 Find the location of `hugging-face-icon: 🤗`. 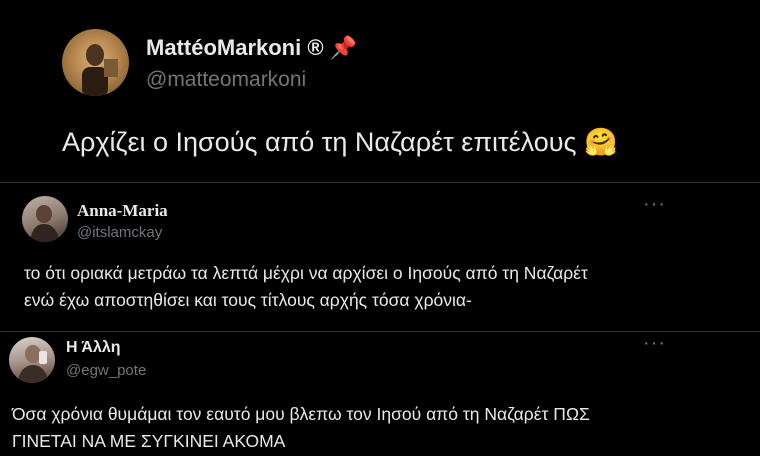

hugging-face-icon: 🤗 is located at coordinates (601, 142).